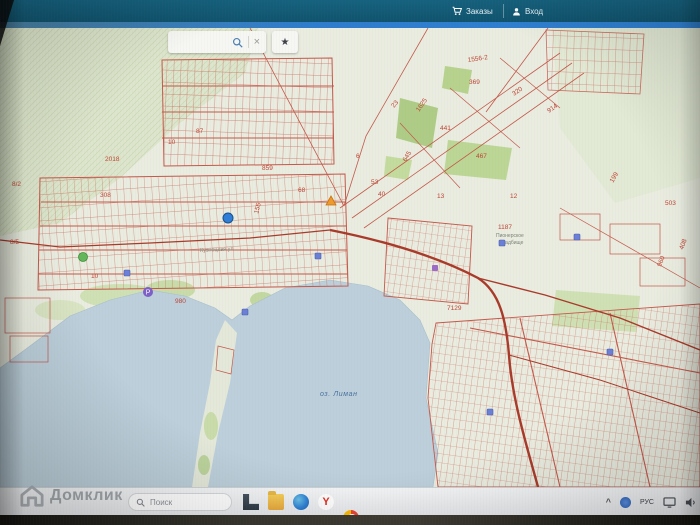 The width and height of the screenshot is (700, 525). Describe the element at coordinates (16, 184) in the screenshot. I see `parcel-number: 8/2` at that location.